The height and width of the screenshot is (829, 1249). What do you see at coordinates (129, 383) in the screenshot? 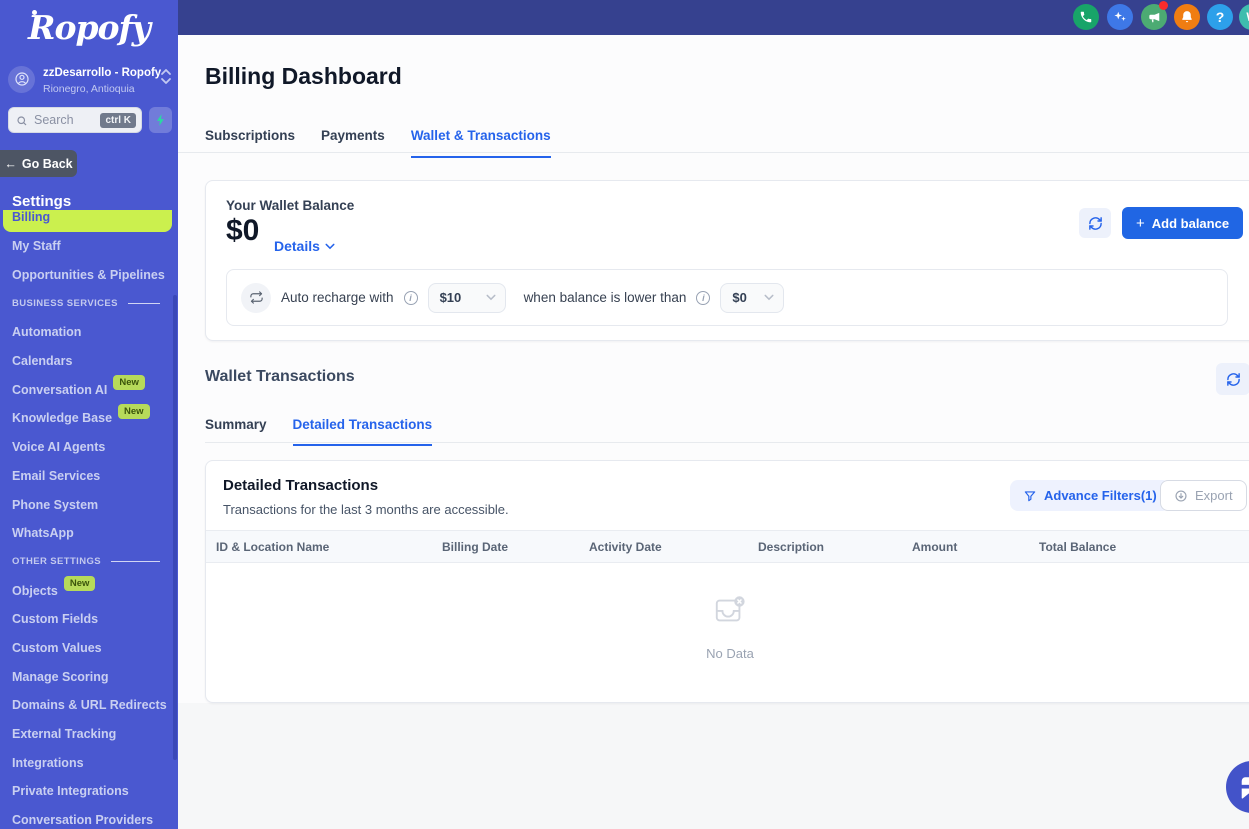
I see `new-badge: New` at bounding box center [129, 383].